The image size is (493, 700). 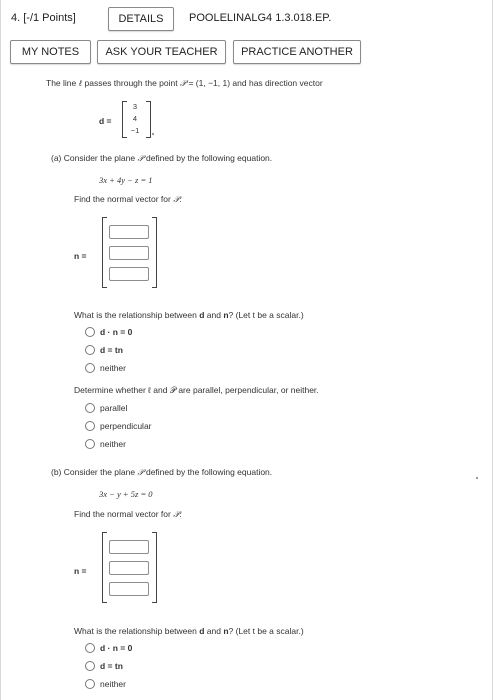 I want to click on part-a-n-left-bracket, so click(x=104, y=252).